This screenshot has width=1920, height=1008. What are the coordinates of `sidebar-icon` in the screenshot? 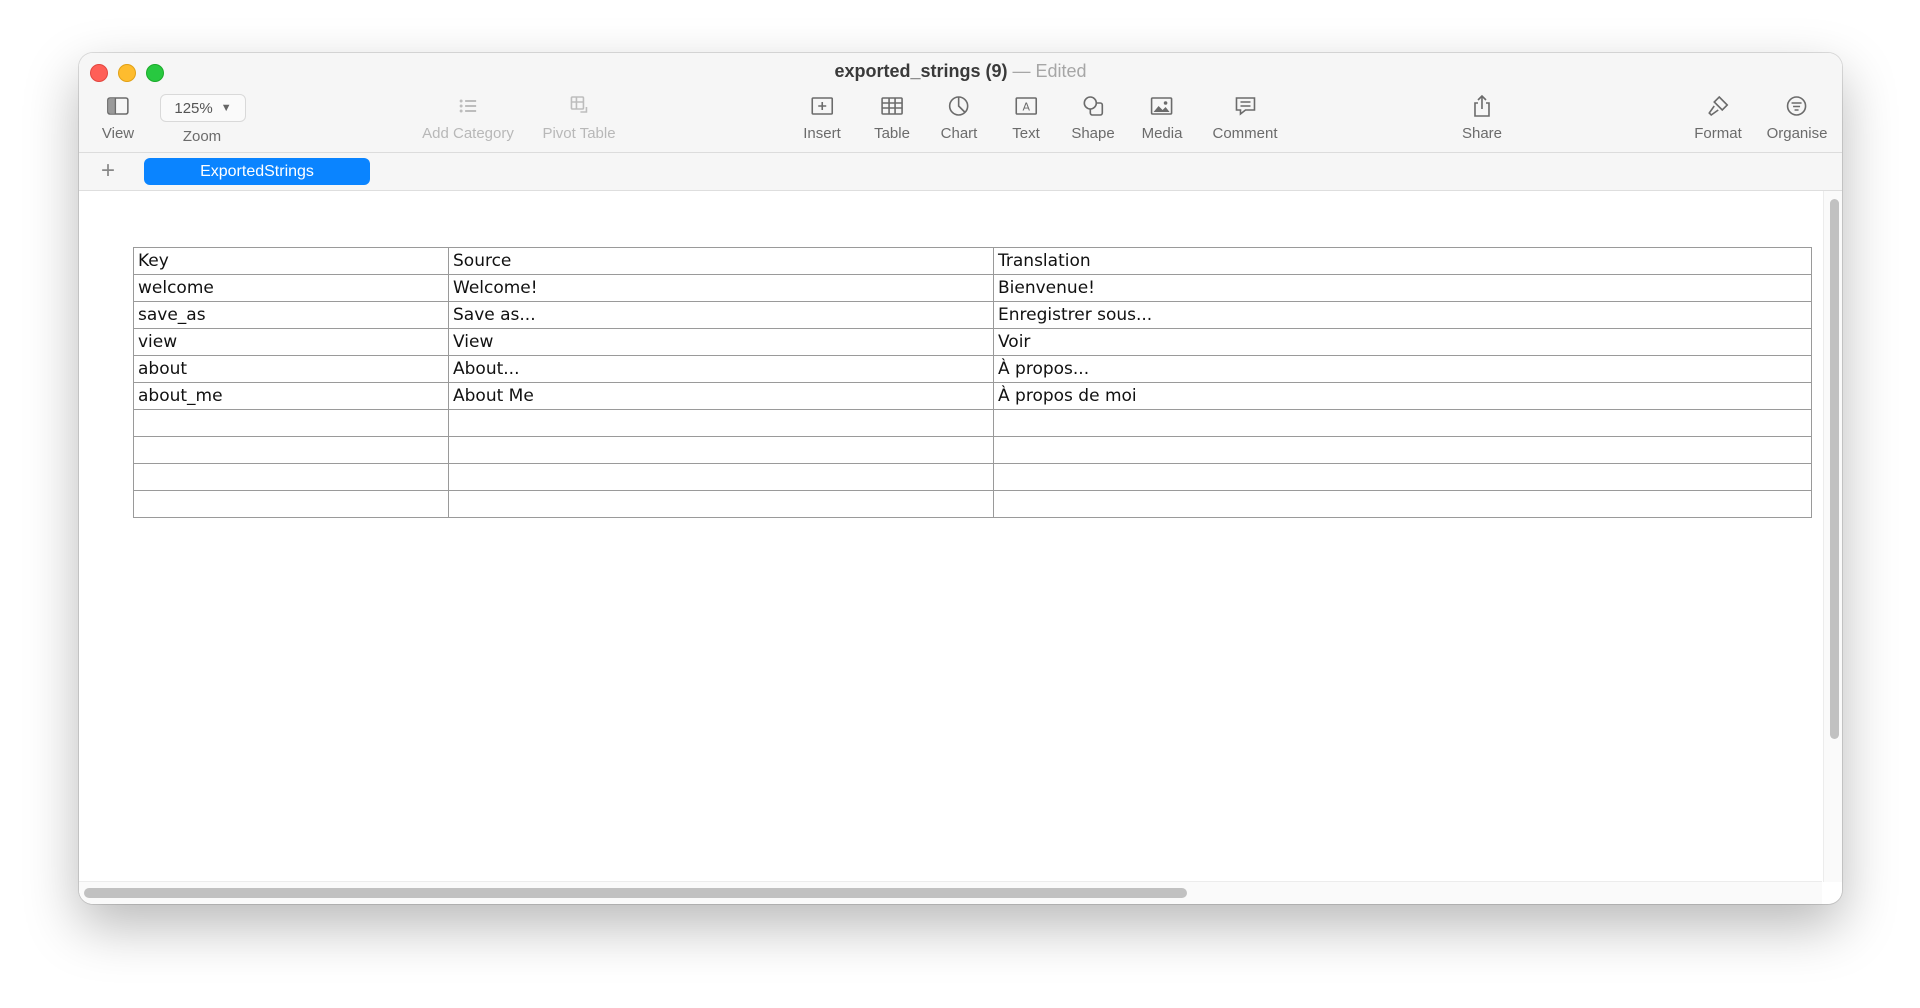 It's located at (118, 106).